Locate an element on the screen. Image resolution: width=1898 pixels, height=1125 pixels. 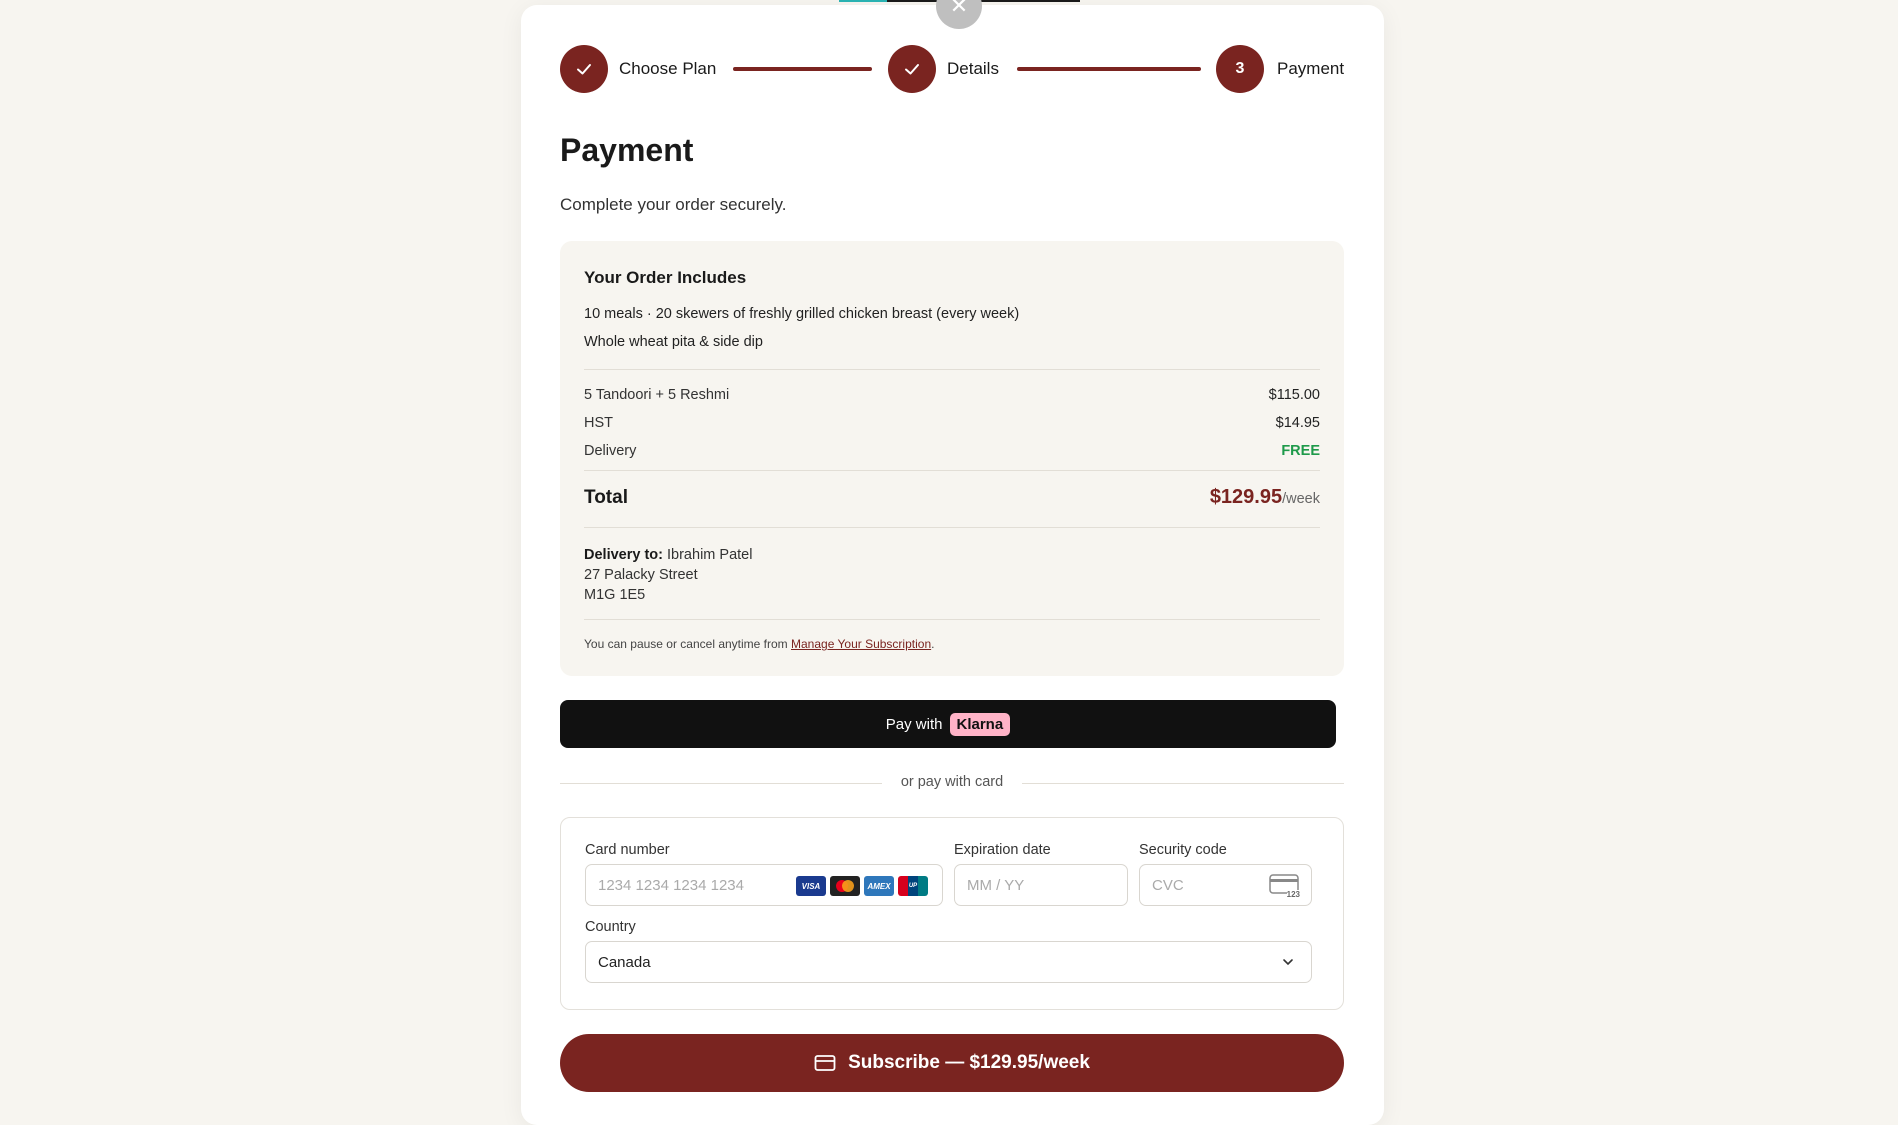
pay-with-klarna-button: Pay with Klarna is located at coordinates (948, 724).